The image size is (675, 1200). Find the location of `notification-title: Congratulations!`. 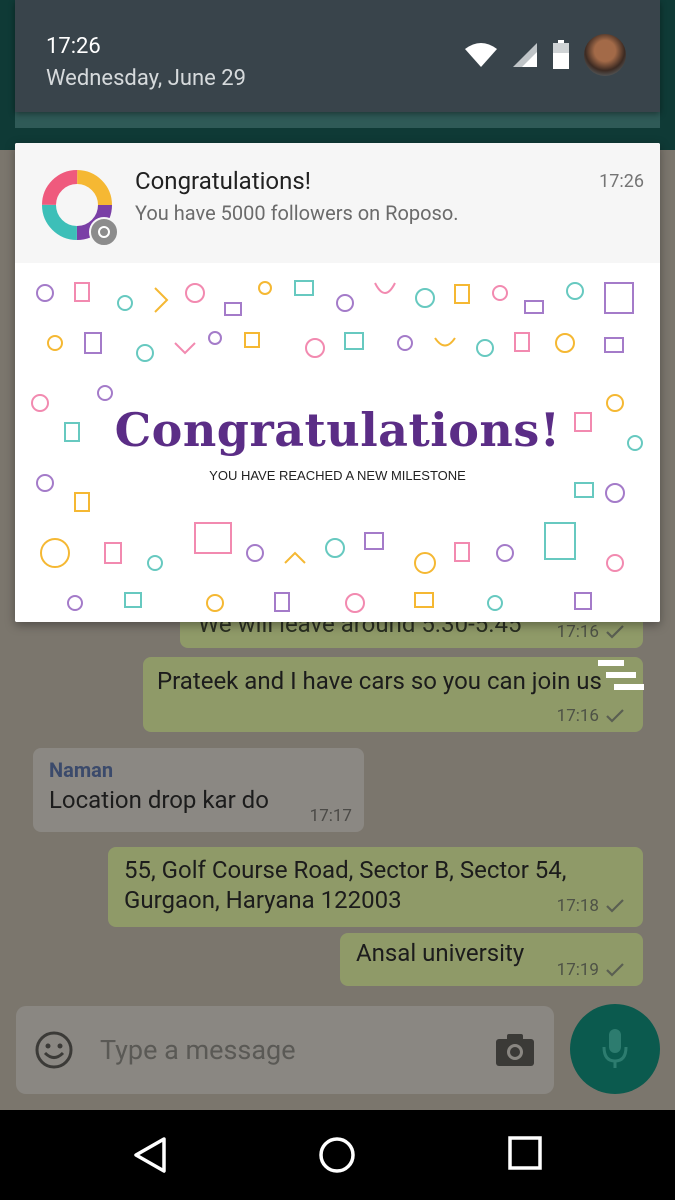

notification-title: Congratulations! is located at coordinates (223, 181).